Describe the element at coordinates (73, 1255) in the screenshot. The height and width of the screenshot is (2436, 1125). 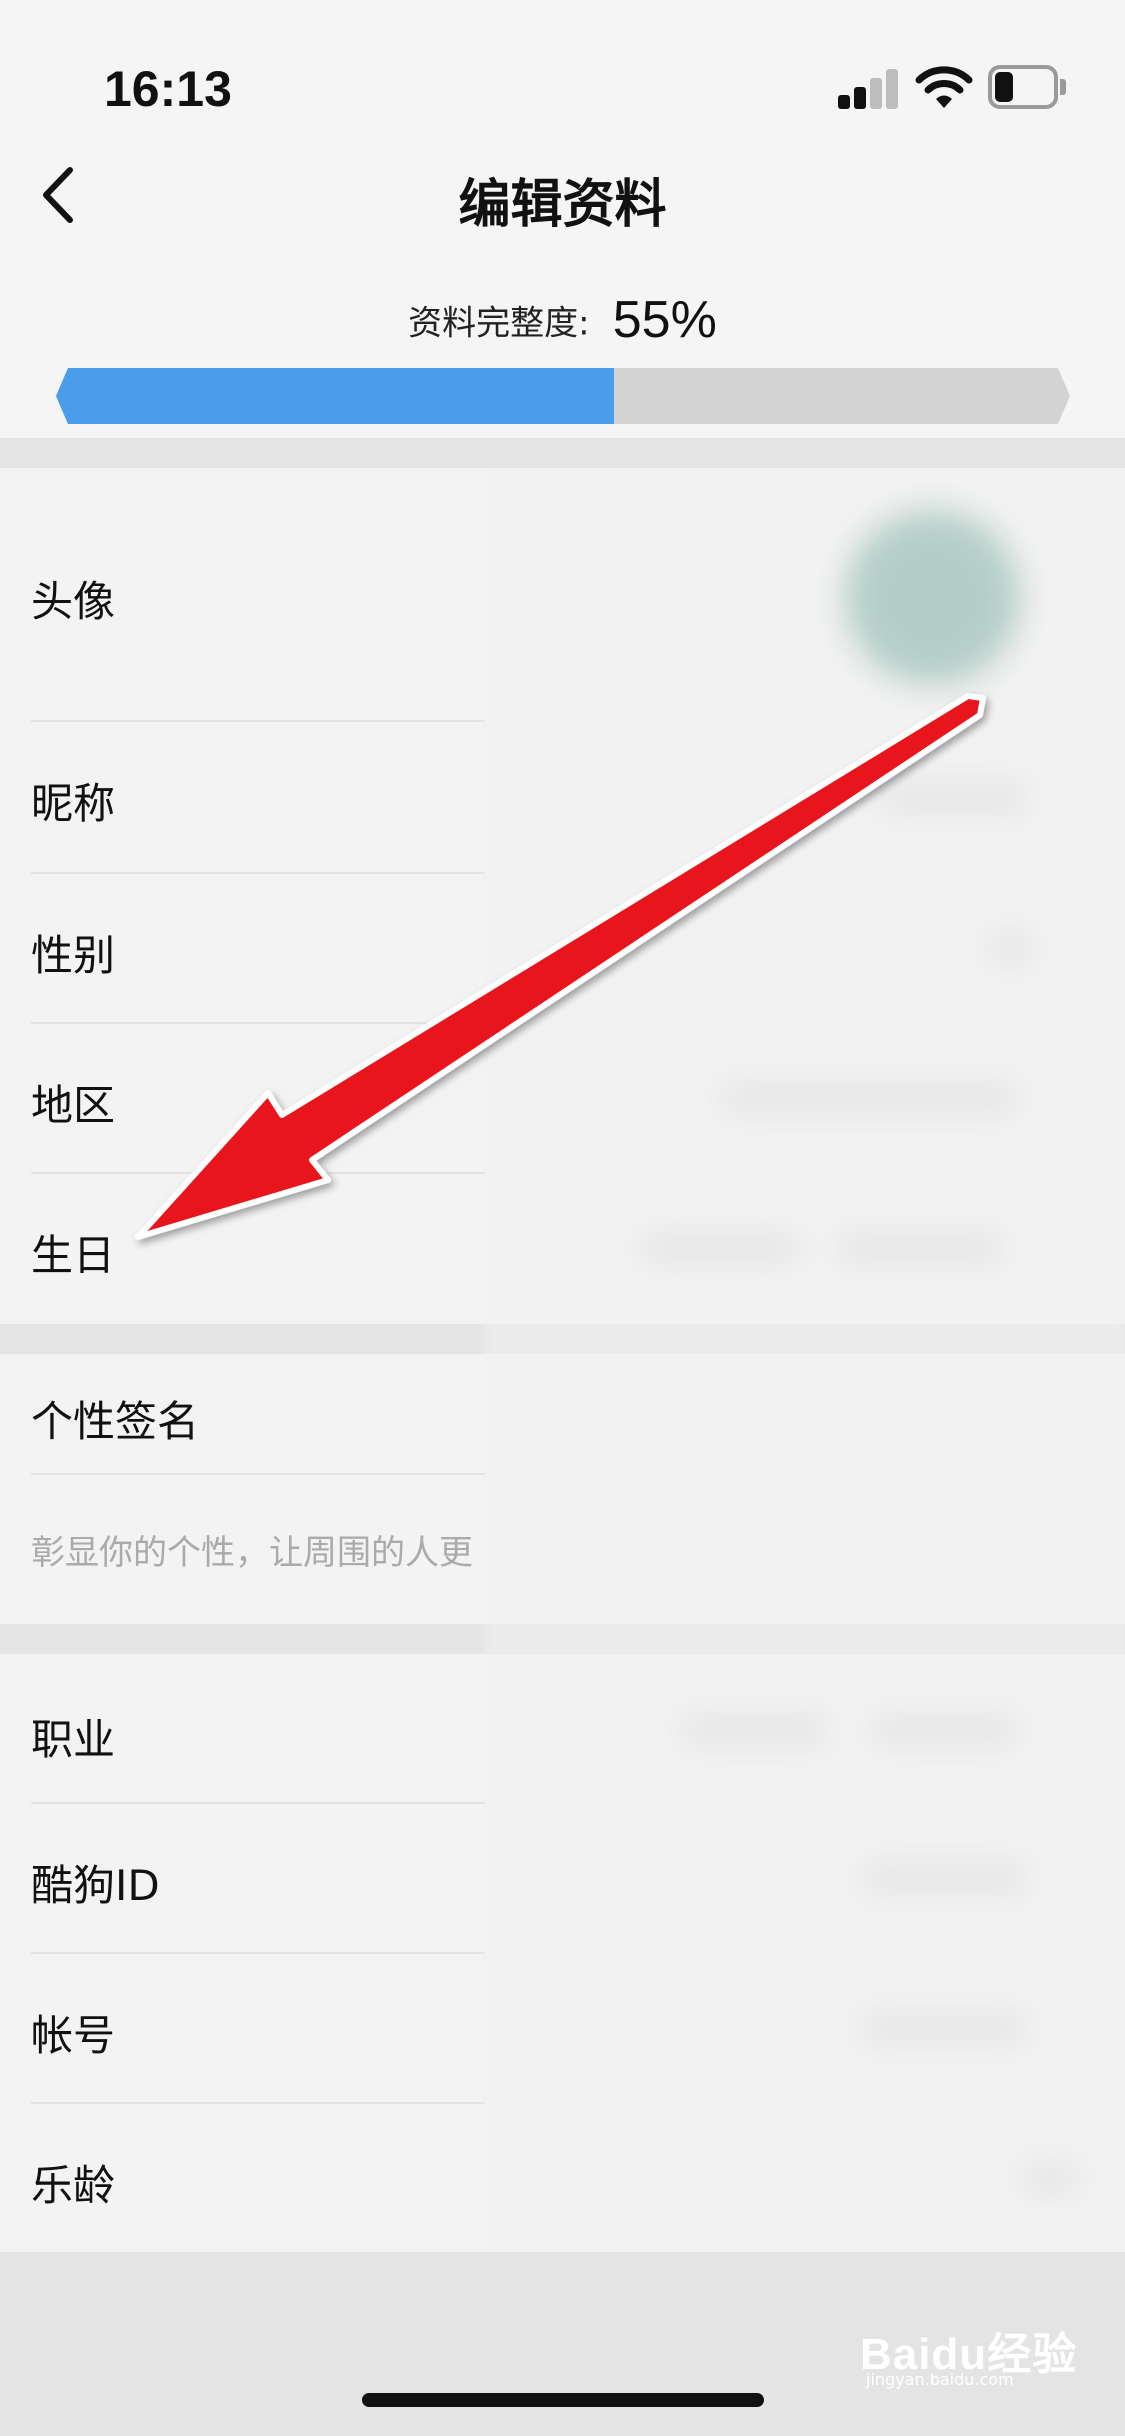
I see `birthday-label: 生日` at that location.